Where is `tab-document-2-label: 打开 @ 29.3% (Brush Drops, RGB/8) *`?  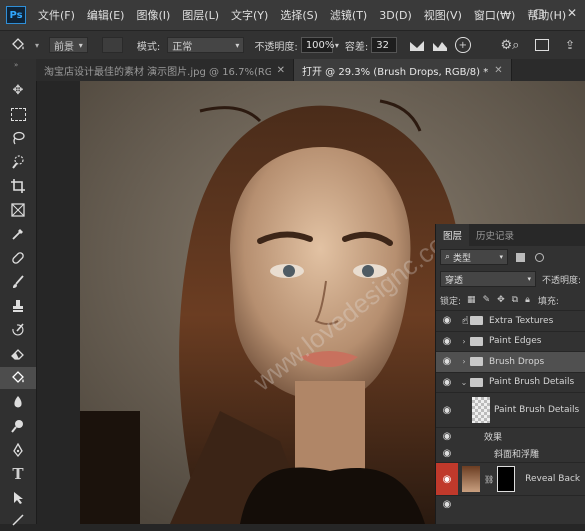 tab-document-2-label: 打开 @ 29.3% (Brush Drops, RGB/8) * is located at coordinates (395, 72).